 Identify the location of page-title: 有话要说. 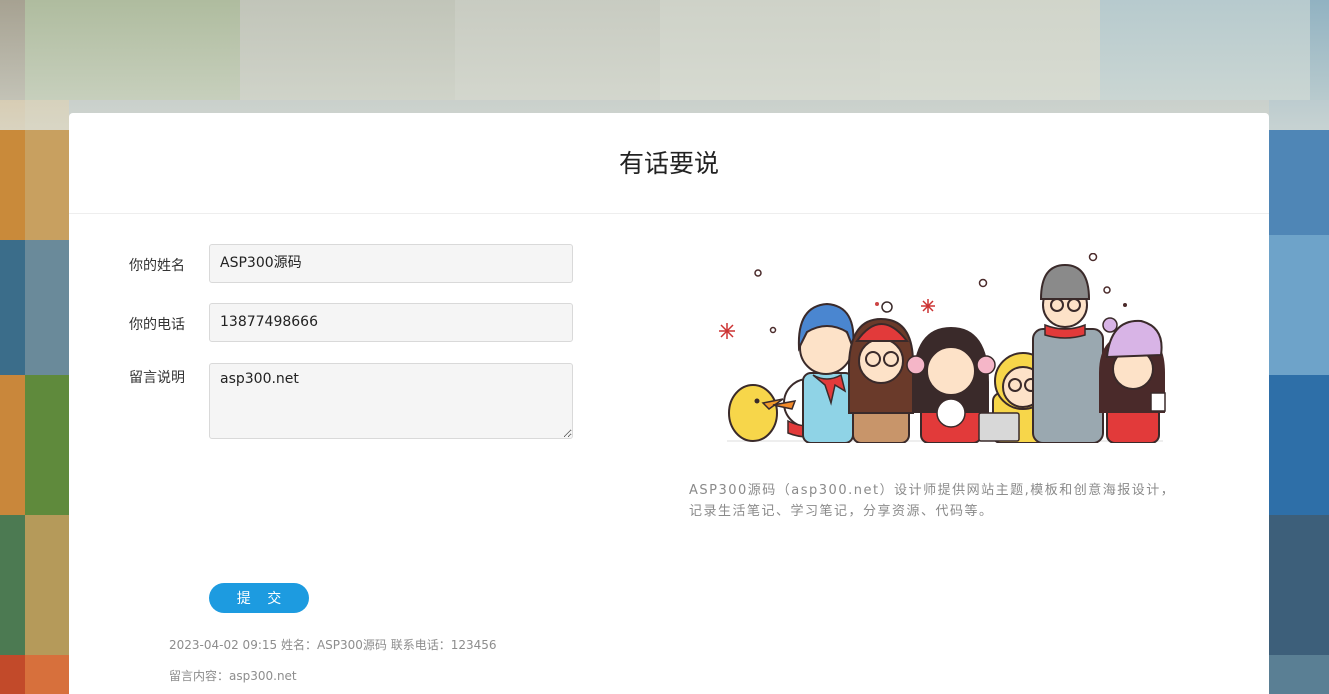
(669, 163).